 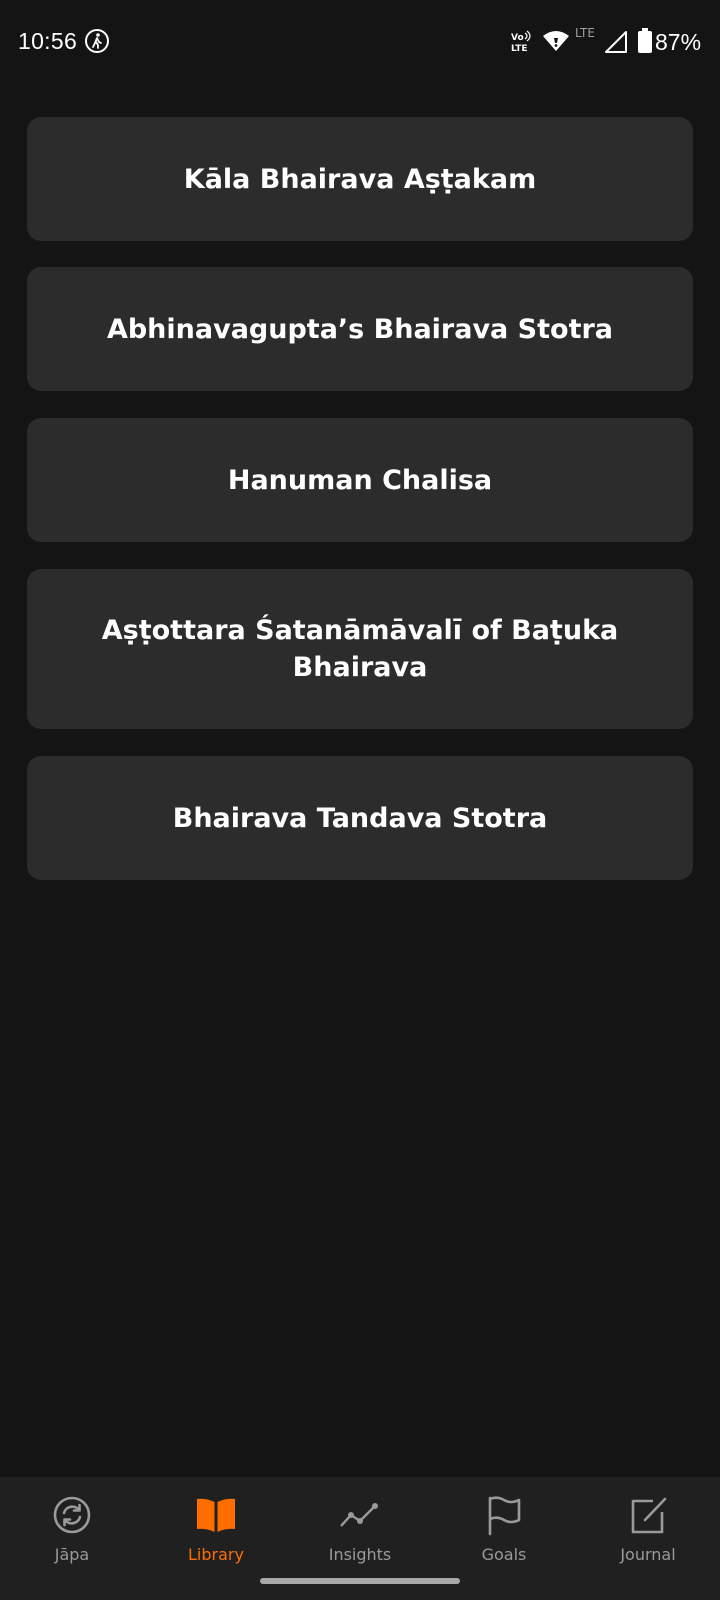 I want to click on wifi-icon, so click(x=556, y=41).